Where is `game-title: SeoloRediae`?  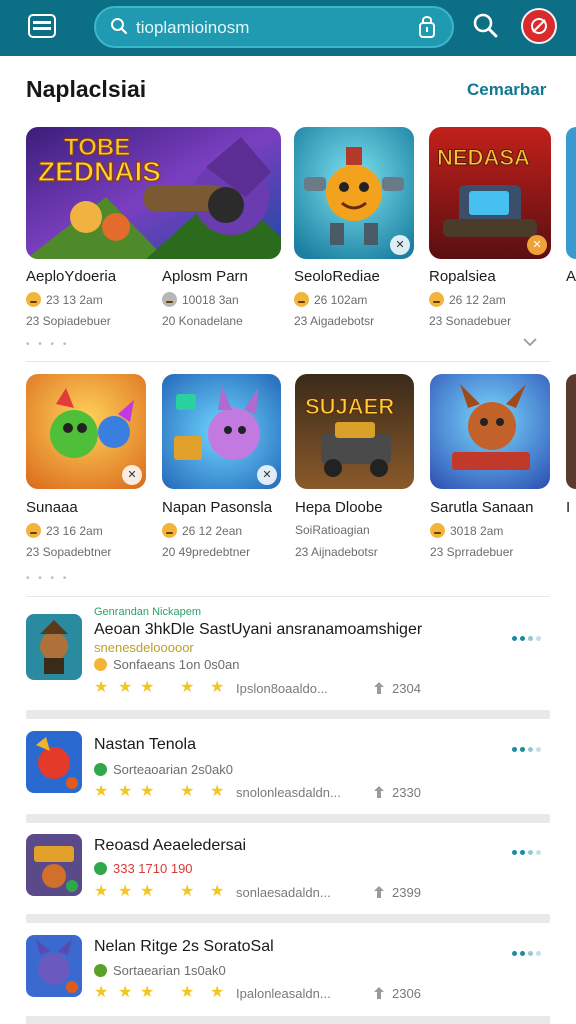
game-title: SeoloRediae is located at coordinates (337, 276).